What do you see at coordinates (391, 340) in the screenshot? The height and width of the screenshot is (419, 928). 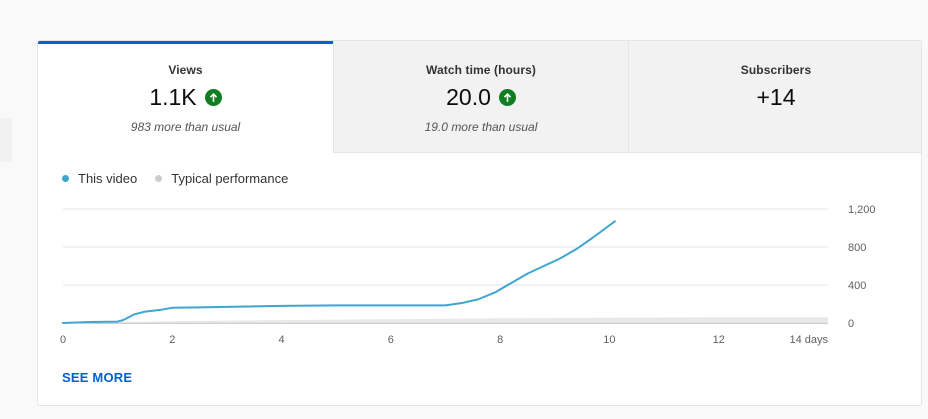 I see `x-tick-label: 6` at bounding box center [391, 340].